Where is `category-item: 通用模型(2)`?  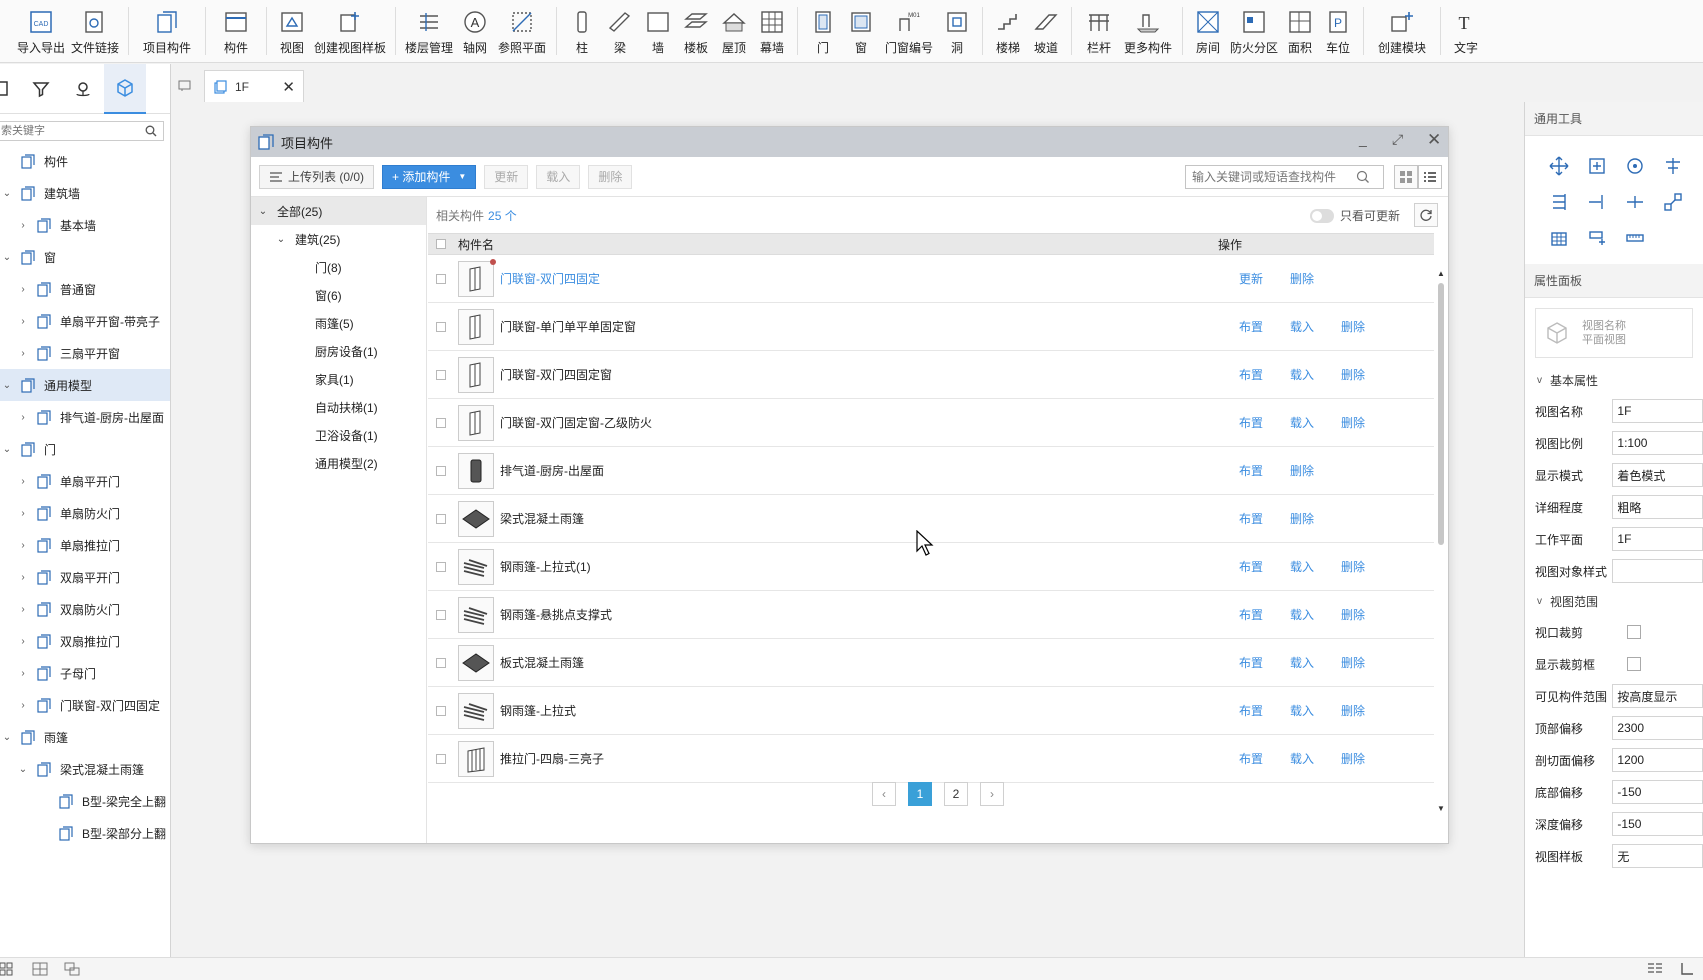 category-item: 通用模型(2) is located at coordinates (338, 463).